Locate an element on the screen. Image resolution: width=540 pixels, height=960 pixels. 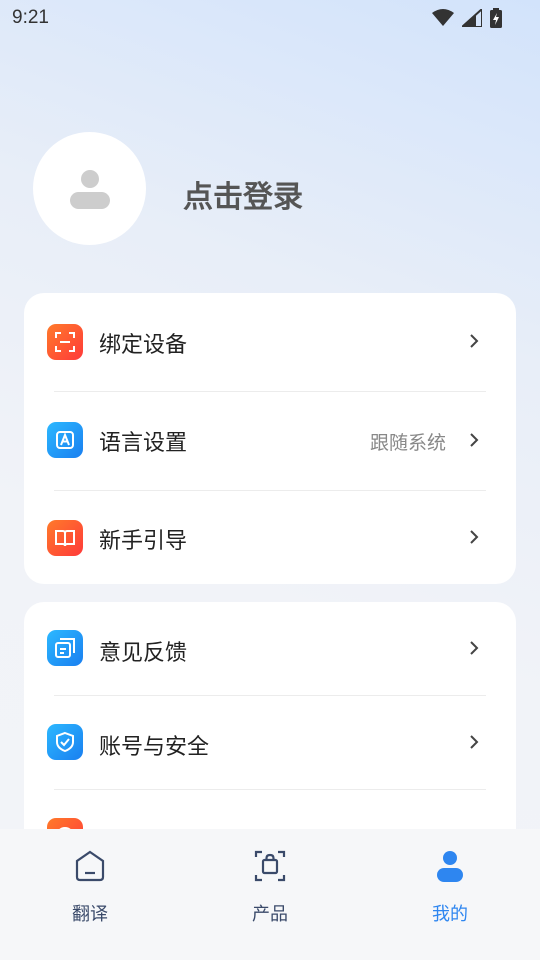
menu-item-label: 意见反馈 is located at coordinates (143, 653).